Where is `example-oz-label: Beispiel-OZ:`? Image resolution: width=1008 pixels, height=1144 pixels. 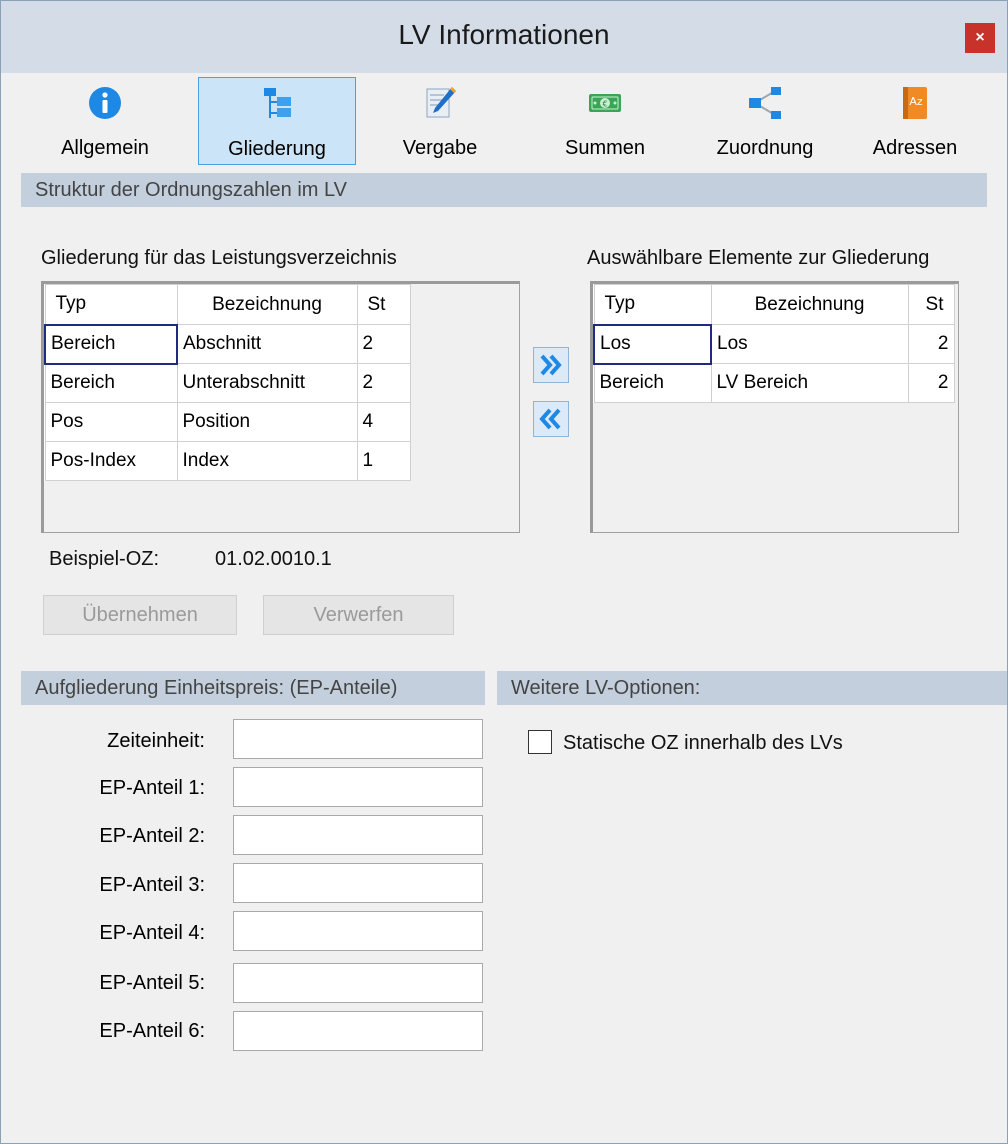 example-oz-label: Beispiel-OZ: is located at coordinates (104, 559).